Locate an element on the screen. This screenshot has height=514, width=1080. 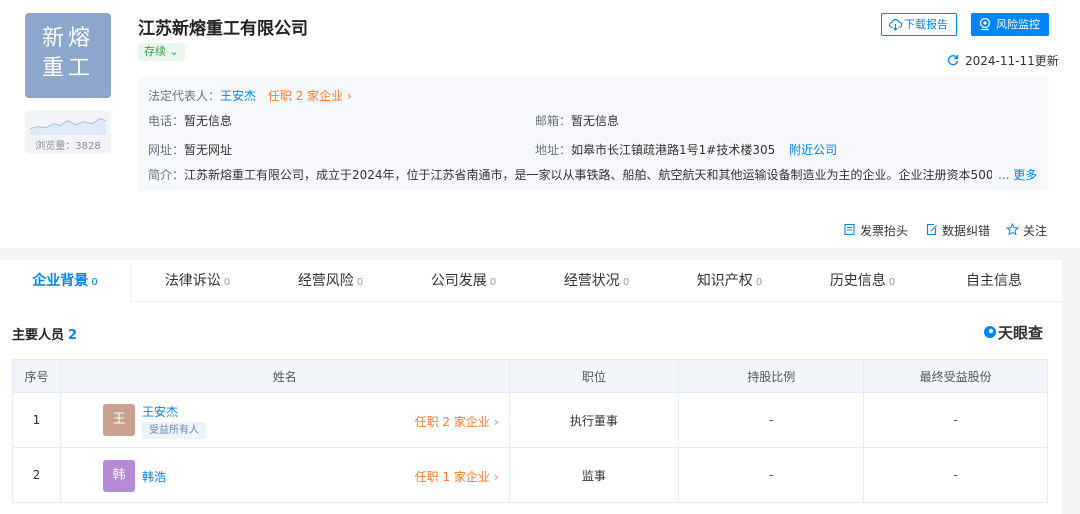
avatar: 韩 is located at coordinates (118, 476).